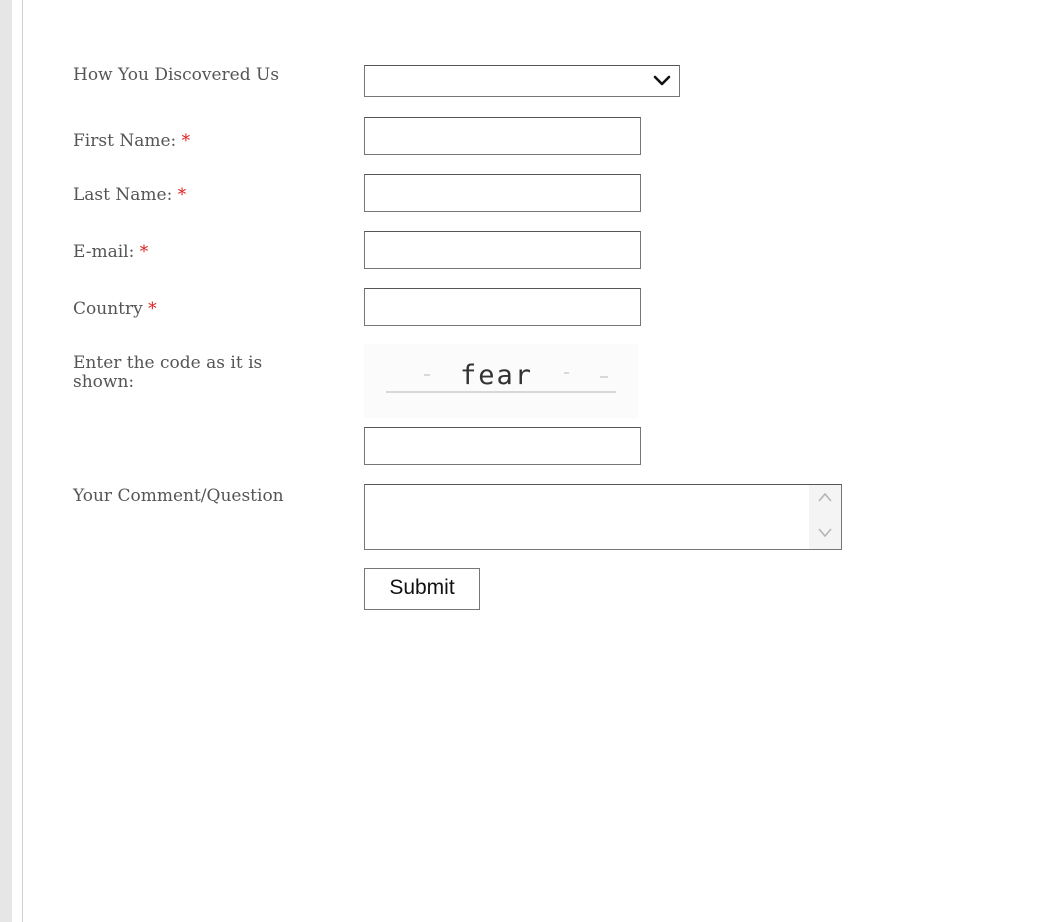 This screenshot has width=1052, height=922. I want to click on captcha-noise-line, so click(501, 392).